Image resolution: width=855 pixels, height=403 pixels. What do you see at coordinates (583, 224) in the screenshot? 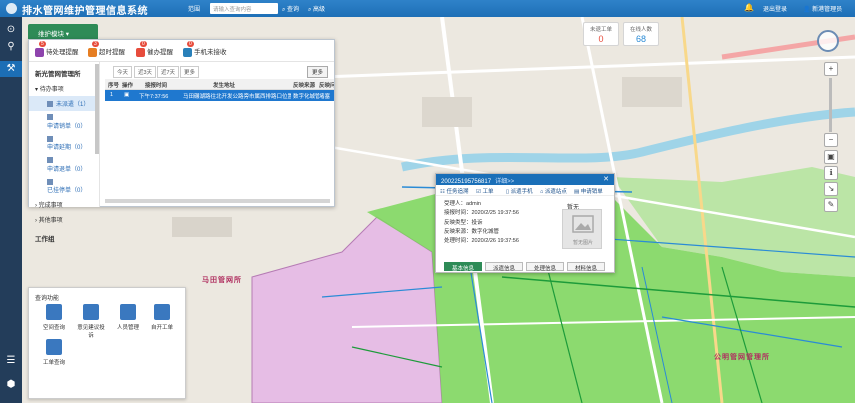
I see `image-icon` at bounding box center [583, 224].